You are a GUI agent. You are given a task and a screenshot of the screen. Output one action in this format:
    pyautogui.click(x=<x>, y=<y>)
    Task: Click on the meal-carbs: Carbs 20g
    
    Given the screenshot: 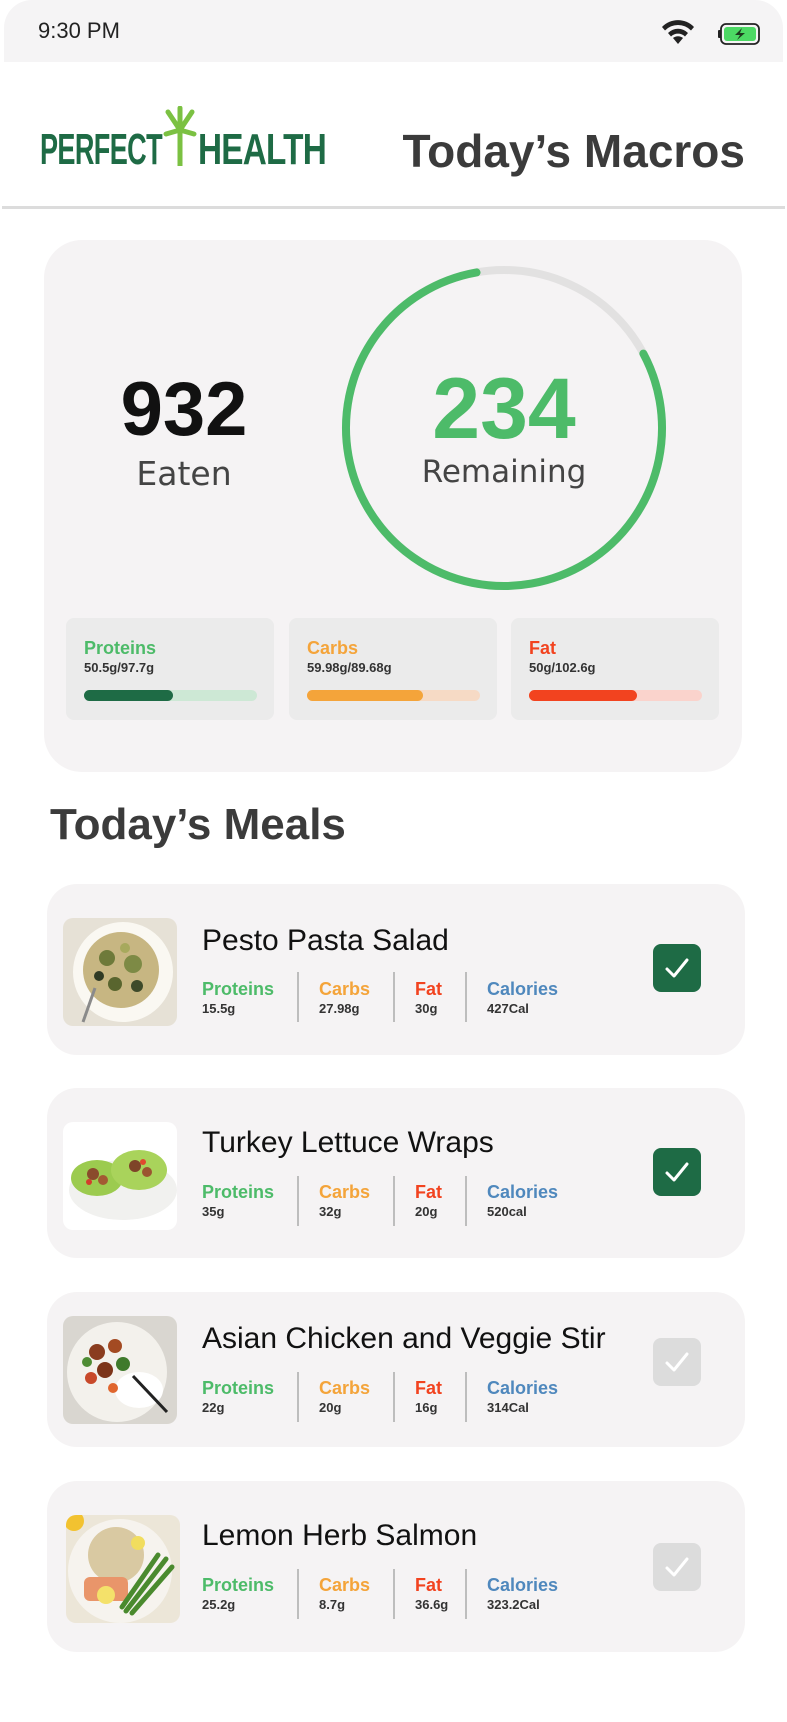 What is the action you would take?
    pyautogui.click(x=344, y=1396)
    